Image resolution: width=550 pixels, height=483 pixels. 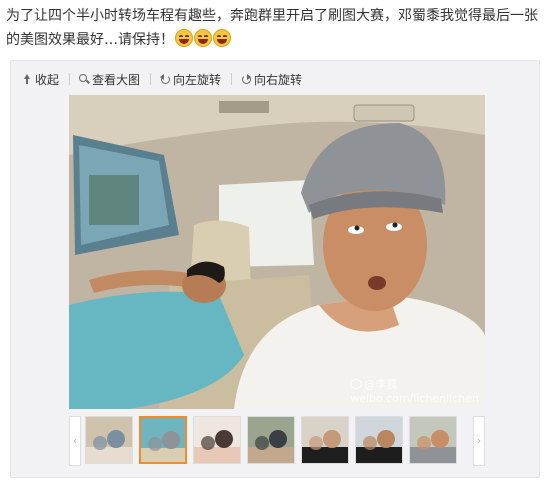 What do you see at coordinates (197, 79) in the screenshot?
I see `rotate-left-label: 向左旋转` at bounding box center [197, 79].